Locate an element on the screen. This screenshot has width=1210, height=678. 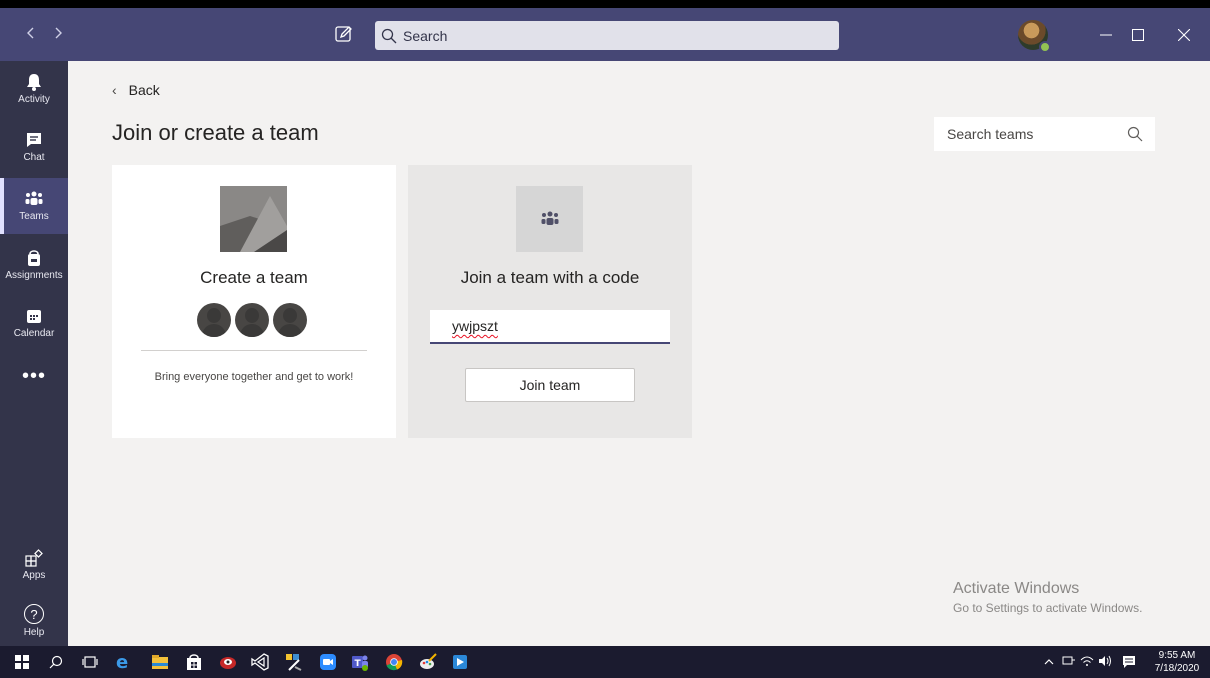
apps-icon is located at coordinates (34, 558).